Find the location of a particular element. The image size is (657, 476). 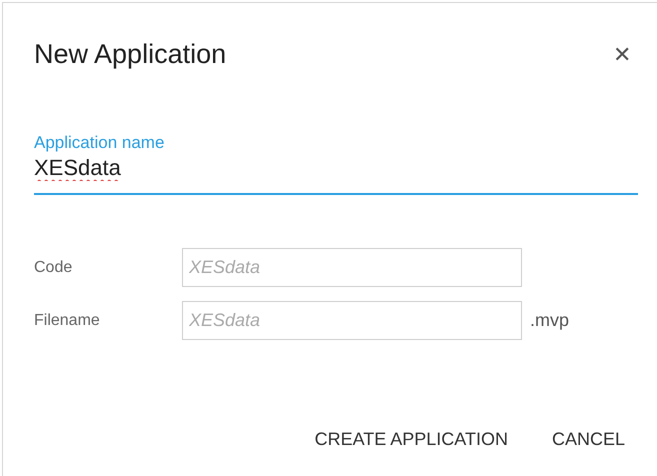

field-label: Application name is located at coordinates (100, 143).